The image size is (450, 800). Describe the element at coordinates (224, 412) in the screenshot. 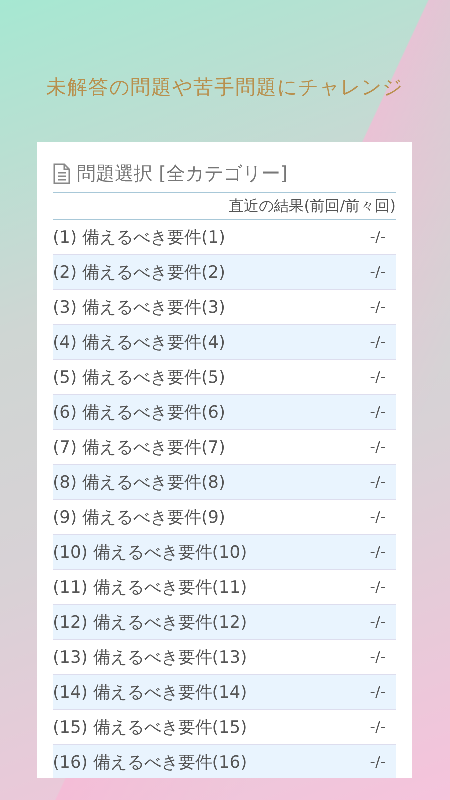

I see `question-row: (6) 備えるべき要件(6) -/-` at that location.